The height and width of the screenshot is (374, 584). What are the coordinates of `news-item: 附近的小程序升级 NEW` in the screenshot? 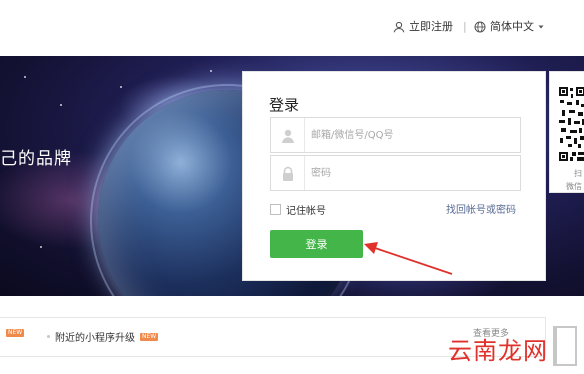 It's located at (103, 336).